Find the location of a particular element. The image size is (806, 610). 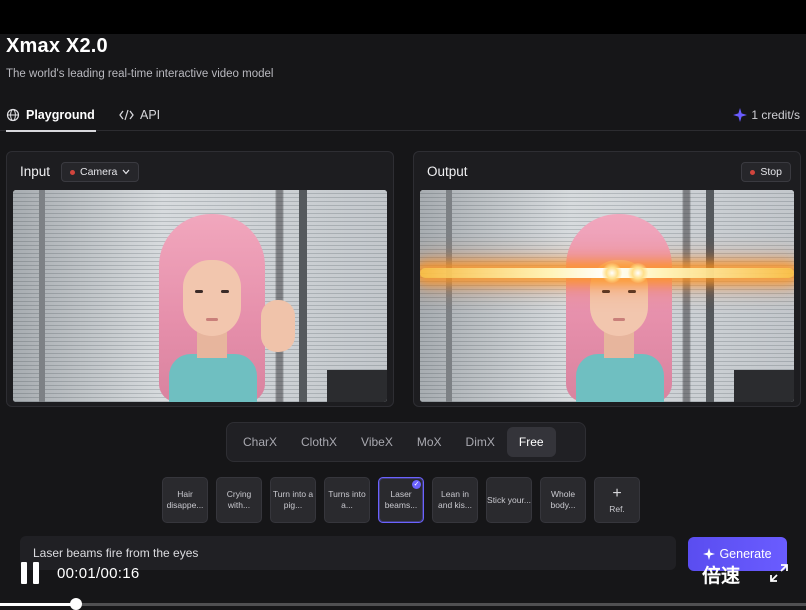

input-label: Input is located at coordinates (35, 171).